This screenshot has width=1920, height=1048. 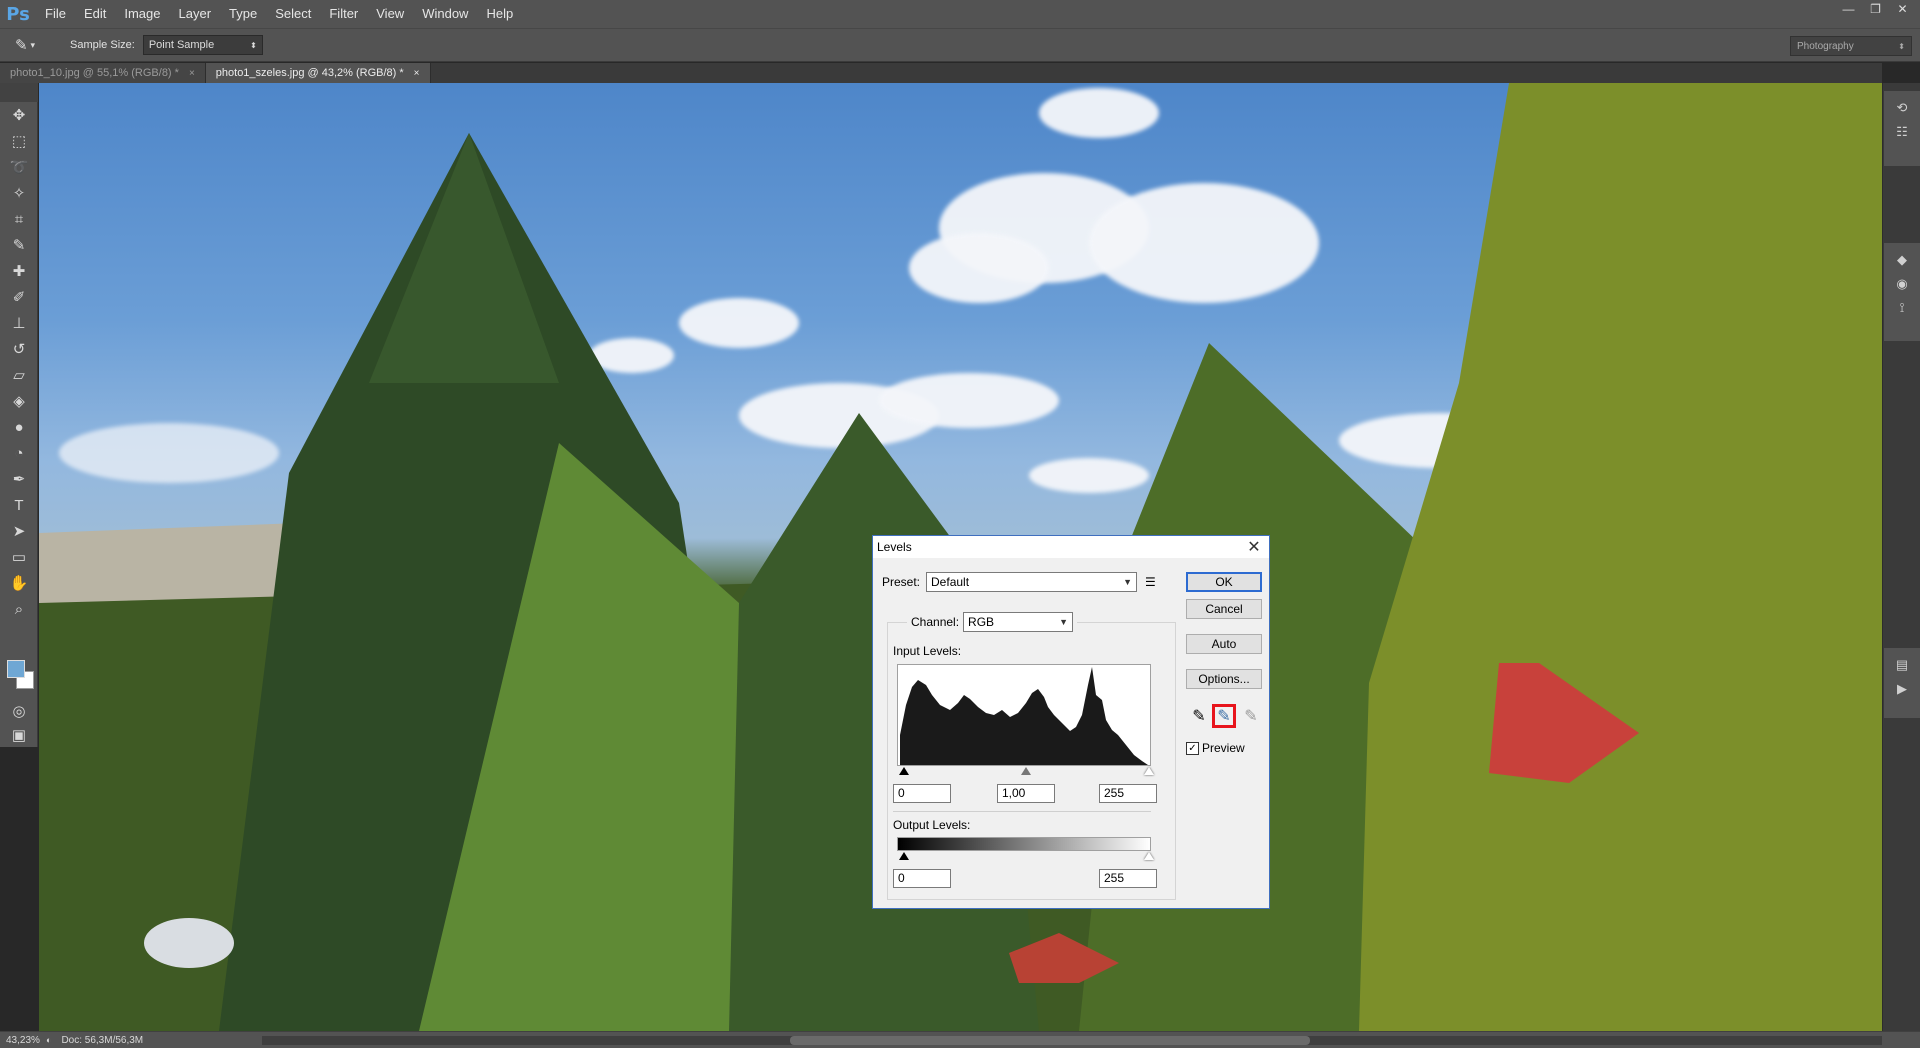 What do you see at coordinates (1128, 878) in the screenshot?
I see `output-white-field: 255` at bounding box center [1128, 878].